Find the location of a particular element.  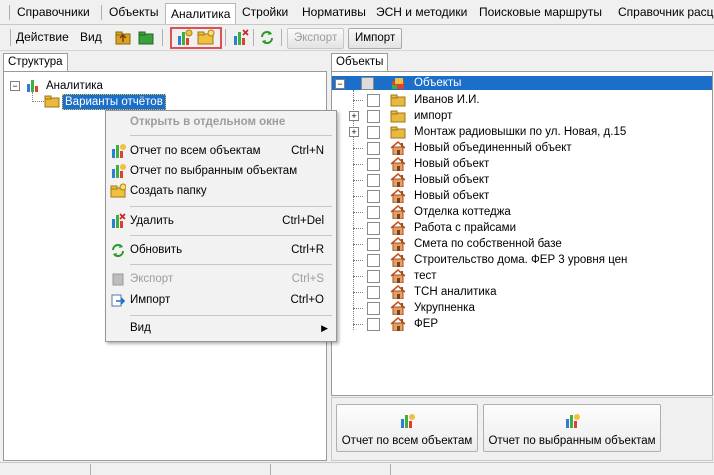

menu-analitika: Аналитика is located at coordinates (201, 13).